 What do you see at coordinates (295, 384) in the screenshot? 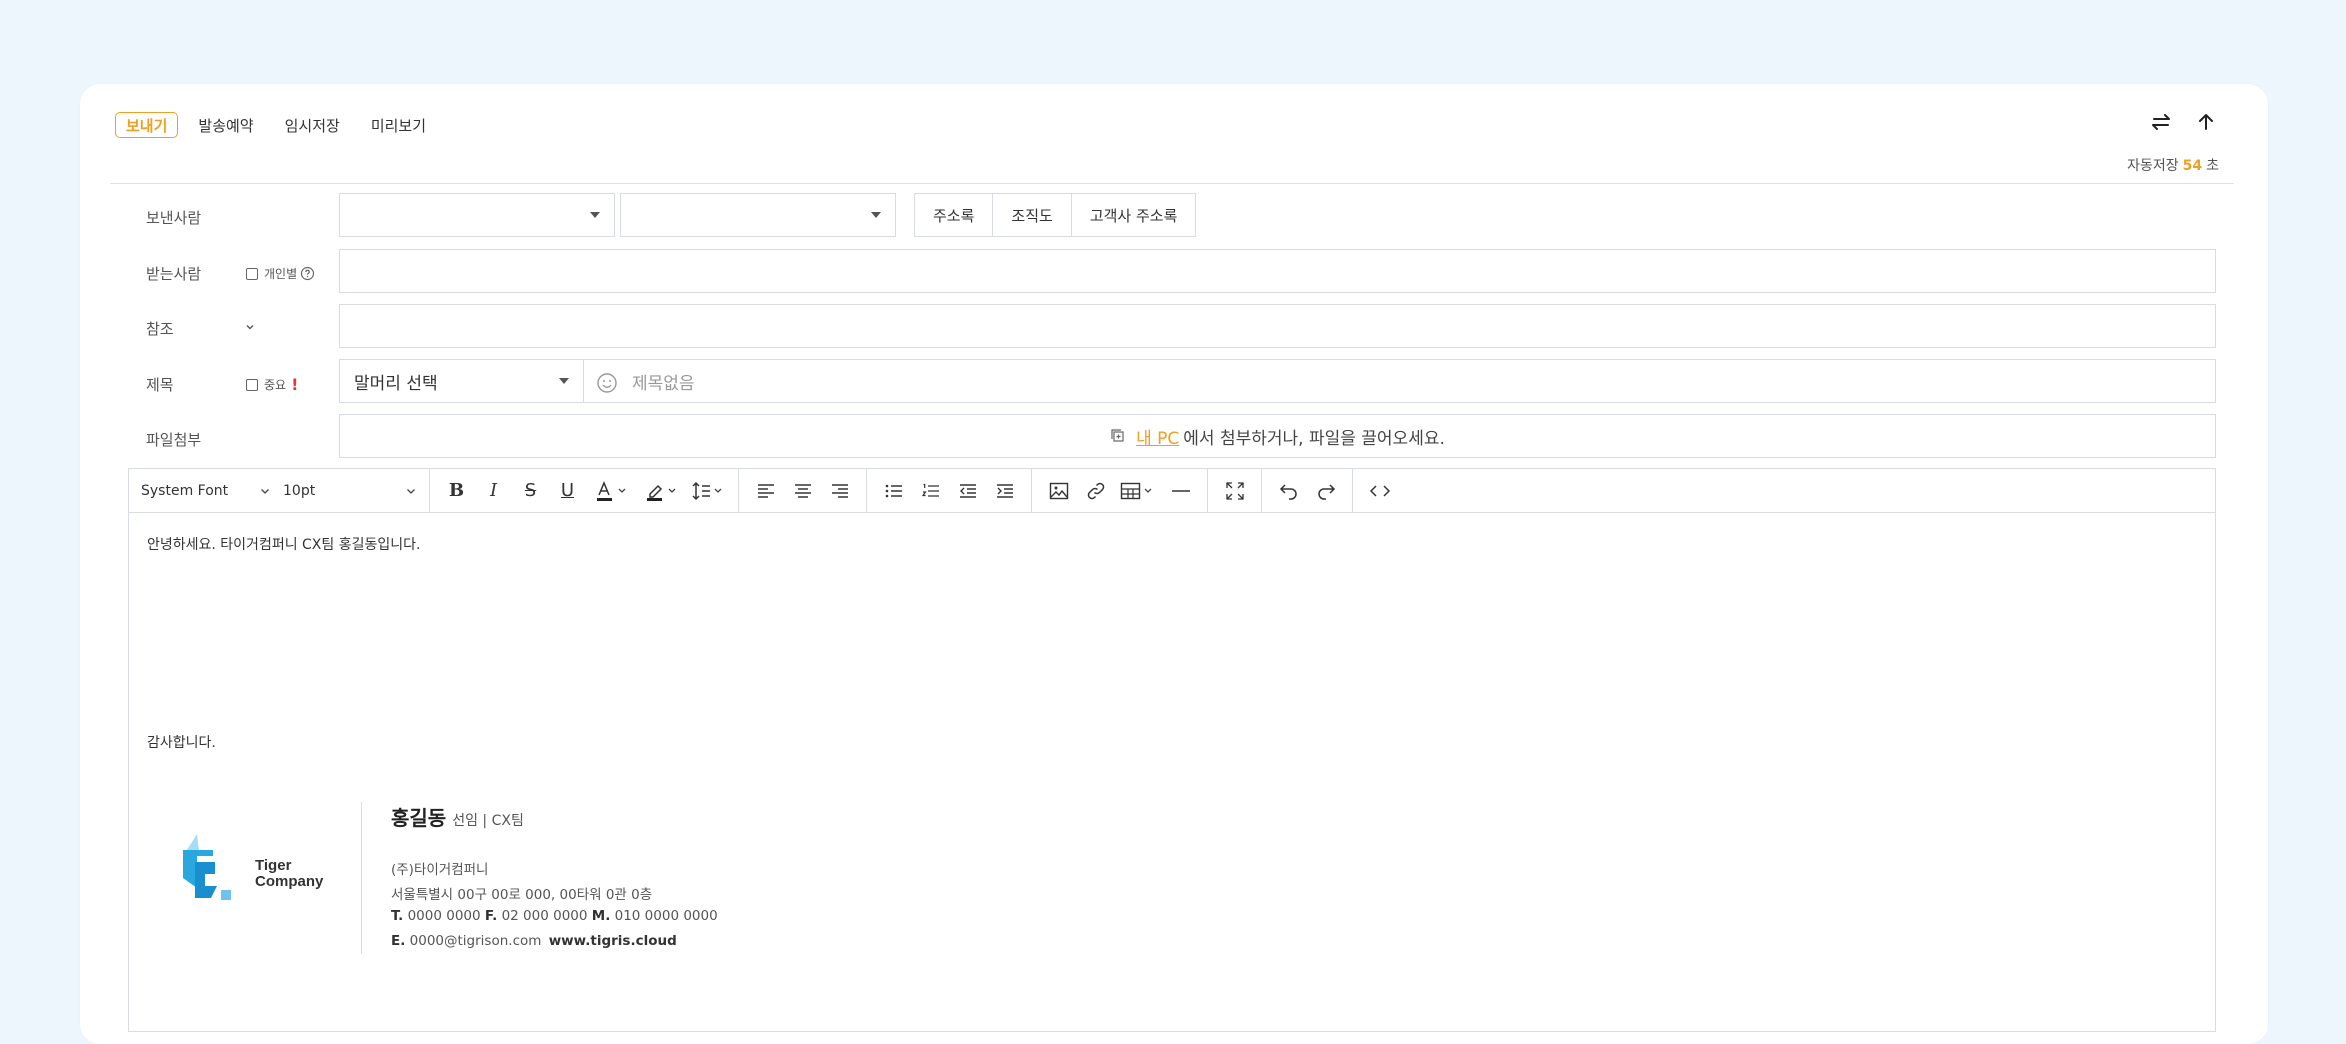
I see `important-mark: !` at bounding box center [295, 384].